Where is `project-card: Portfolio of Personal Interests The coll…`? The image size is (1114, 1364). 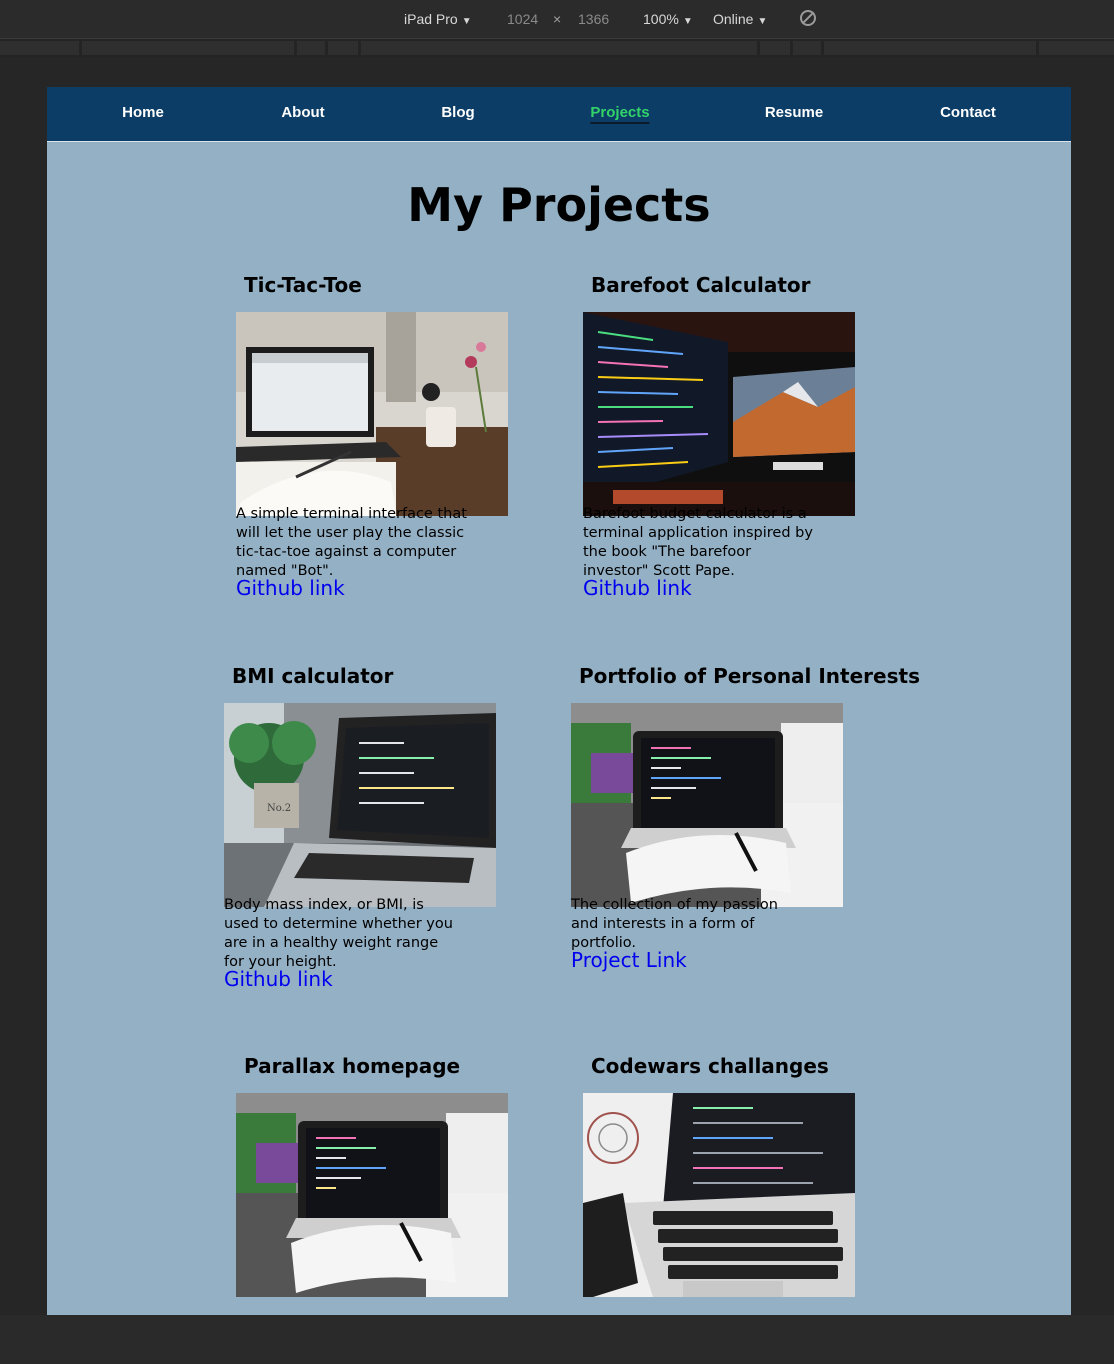
project-card: Portfolio of Personal Interests The coll… is located at coordinates (745, 818).